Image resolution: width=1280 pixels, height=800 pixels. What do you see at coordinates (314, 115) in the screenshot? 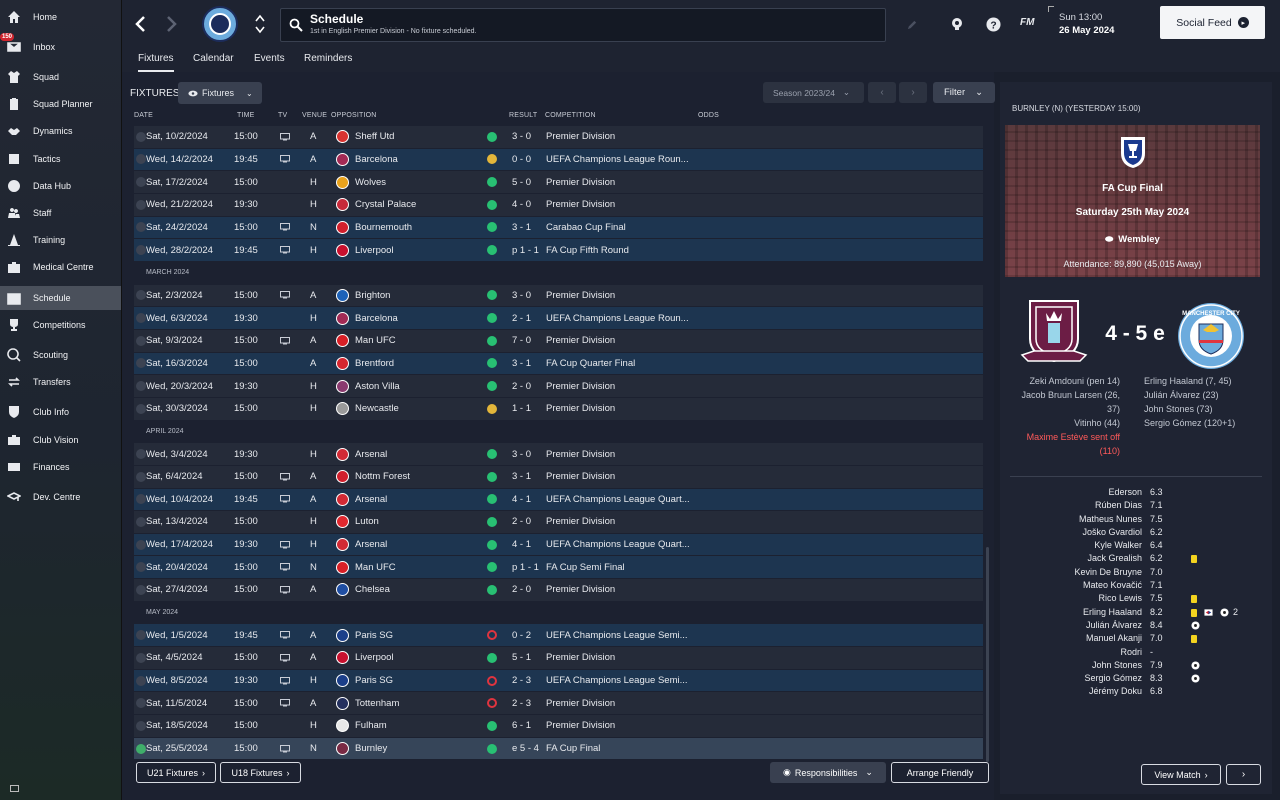
I see `col-venue: VENUE` at bounding box center [314, 115].